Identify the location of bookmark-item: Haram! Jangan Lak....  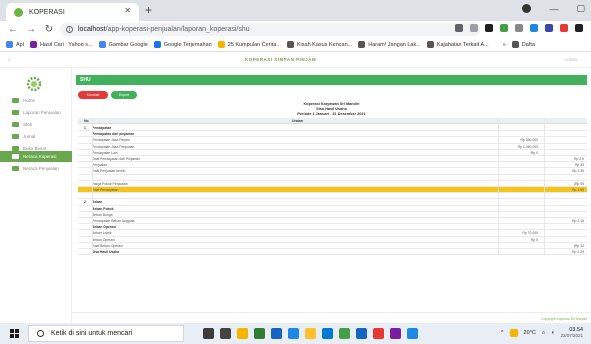
(389, 44).